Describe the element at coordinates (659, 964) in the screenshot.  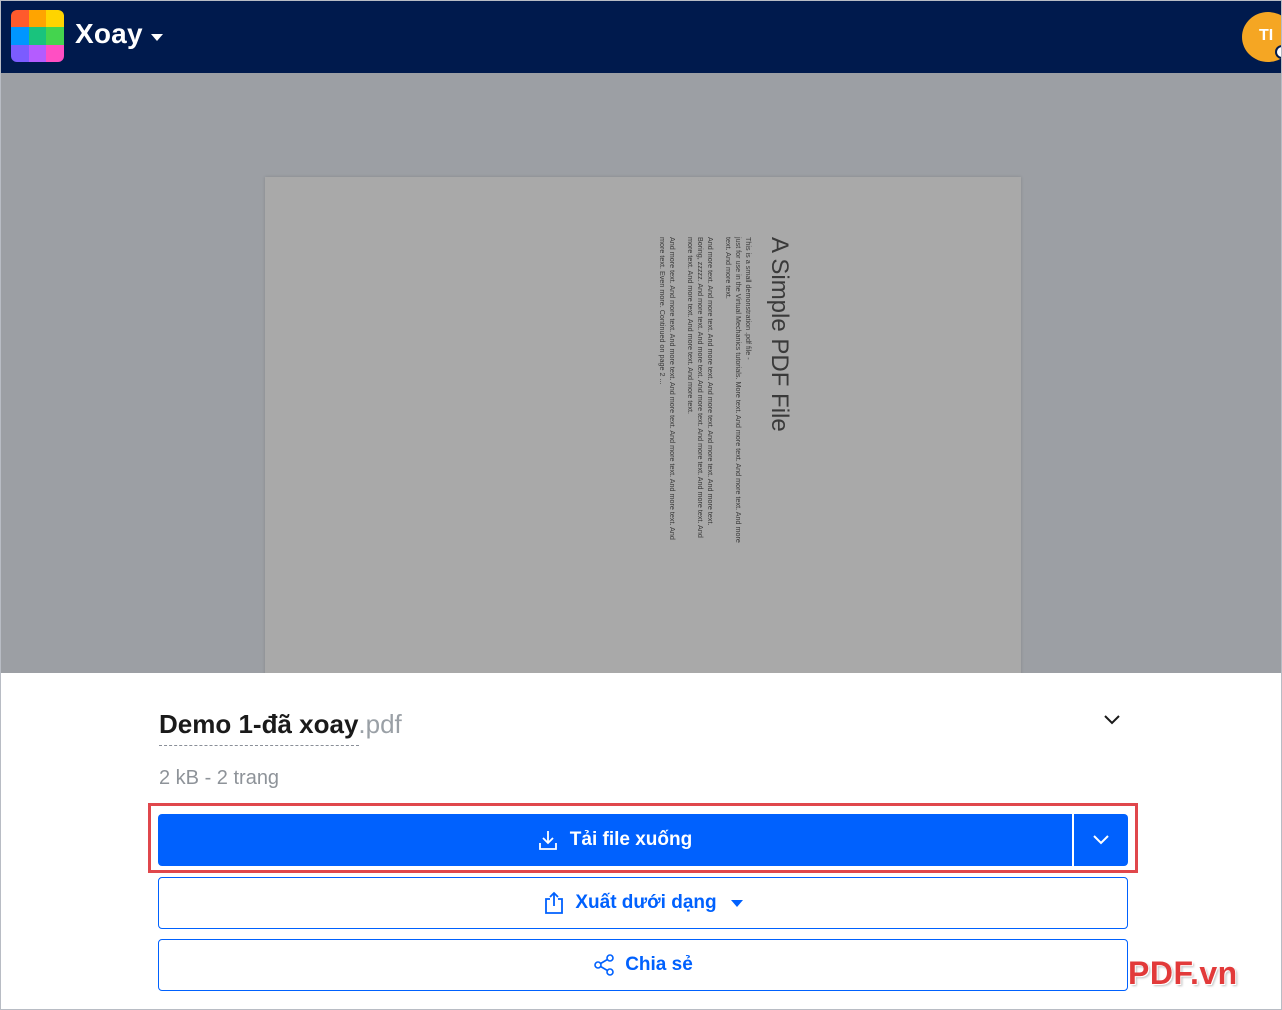
I see `share-label: Chia sẻ` at that location.